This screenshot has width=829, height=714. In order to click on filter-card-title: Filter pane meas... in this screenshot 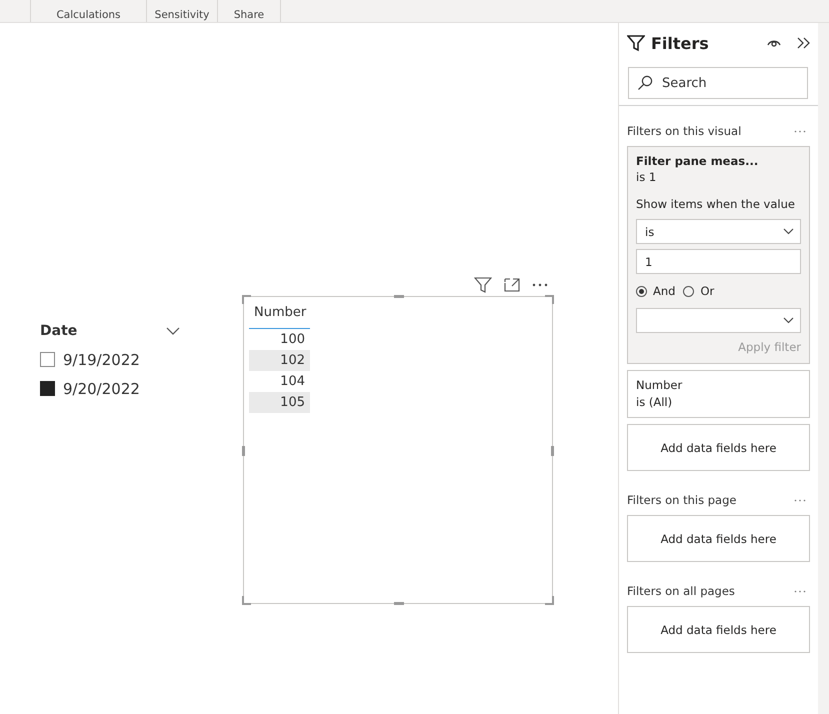, I will do `click(698, 161)`.